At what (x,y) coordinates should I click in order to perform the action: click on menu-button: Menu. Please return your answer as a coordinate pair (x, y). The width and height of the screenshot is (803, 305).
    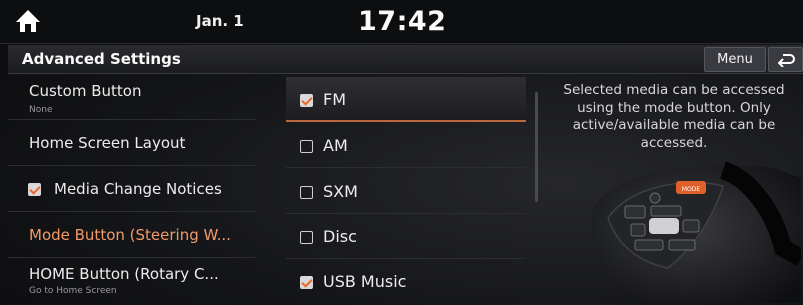
    Looking at the image, I should click on (735, 59).